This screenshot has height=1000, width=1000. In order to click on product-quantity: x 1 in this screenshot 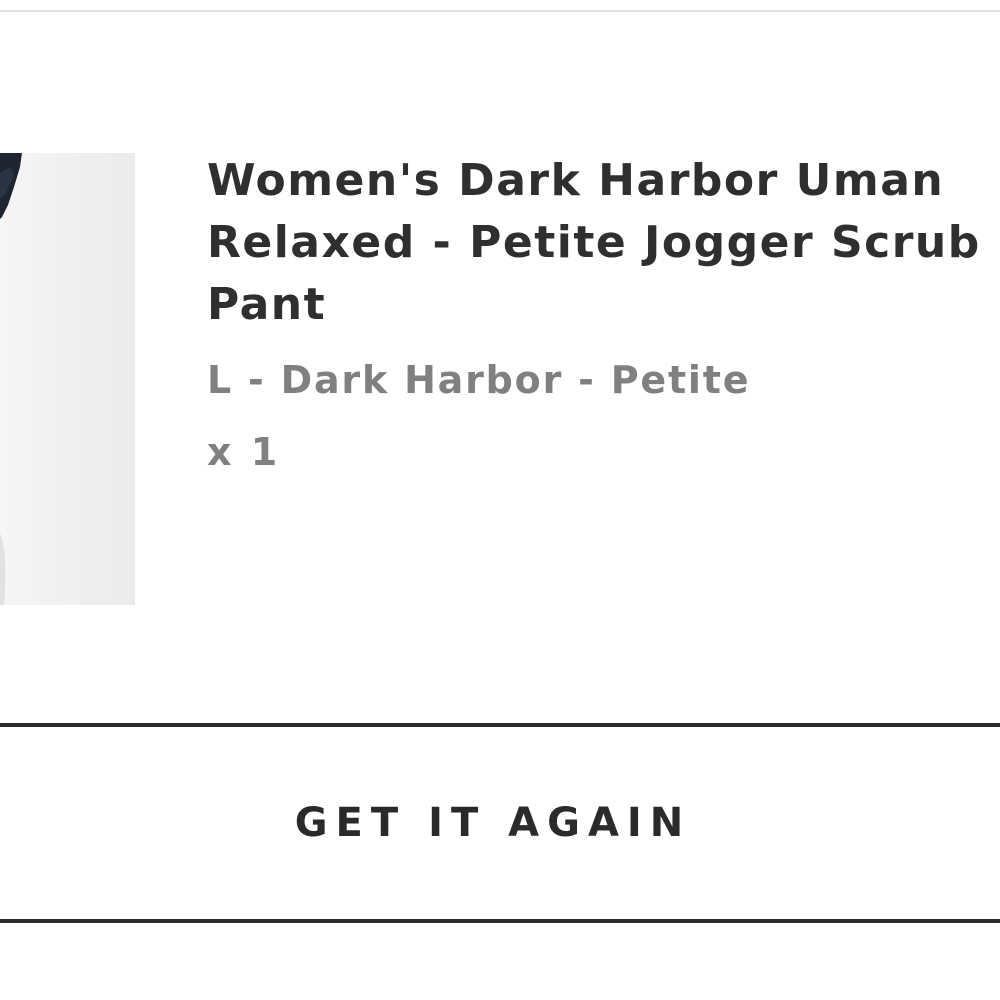, I will do `click(244, 452)`.